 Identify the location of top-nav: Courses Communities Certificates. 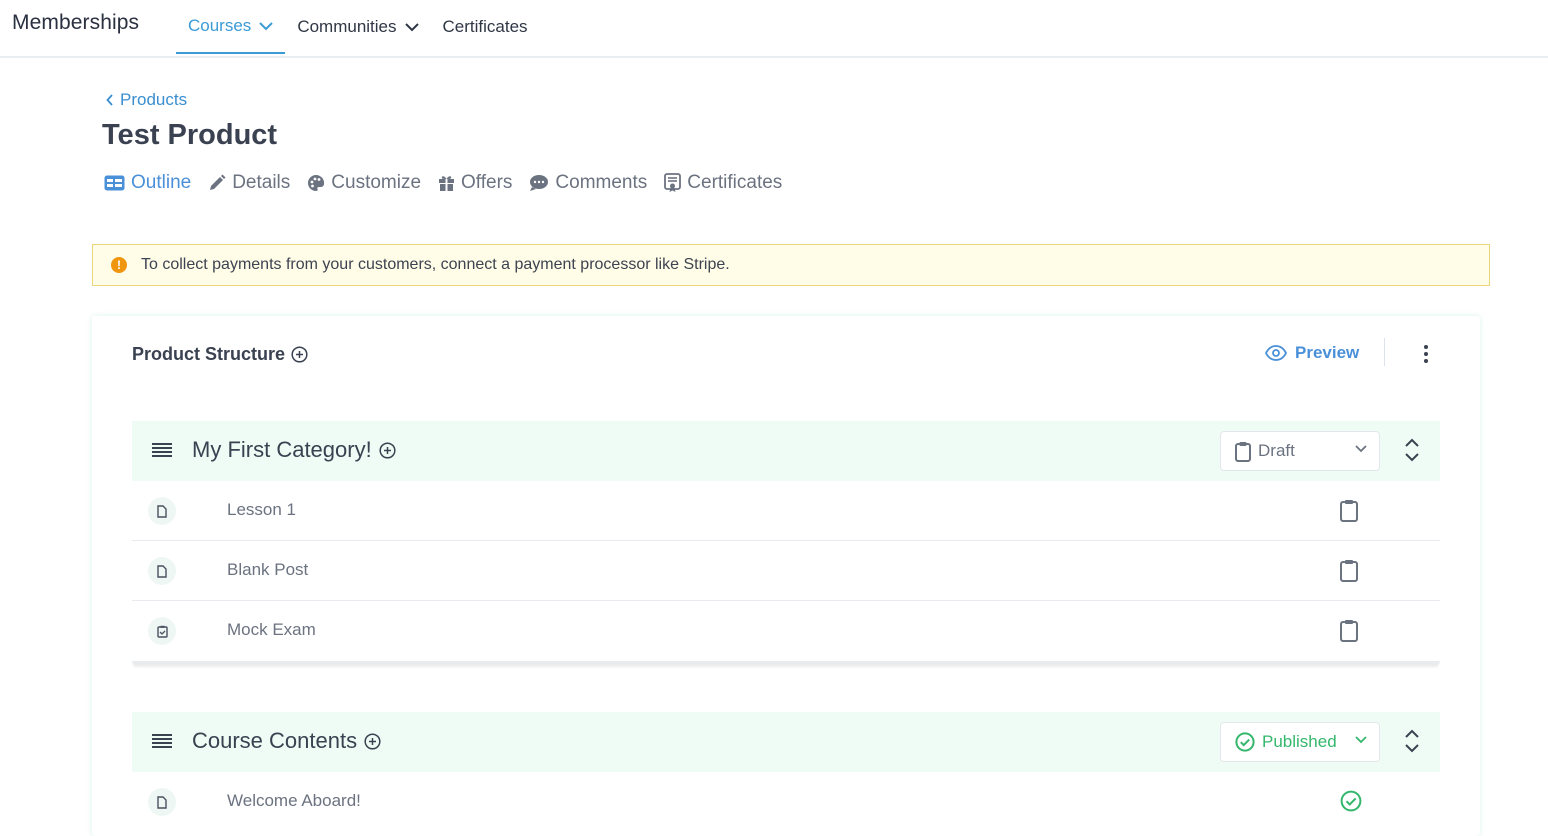
(358, 28).